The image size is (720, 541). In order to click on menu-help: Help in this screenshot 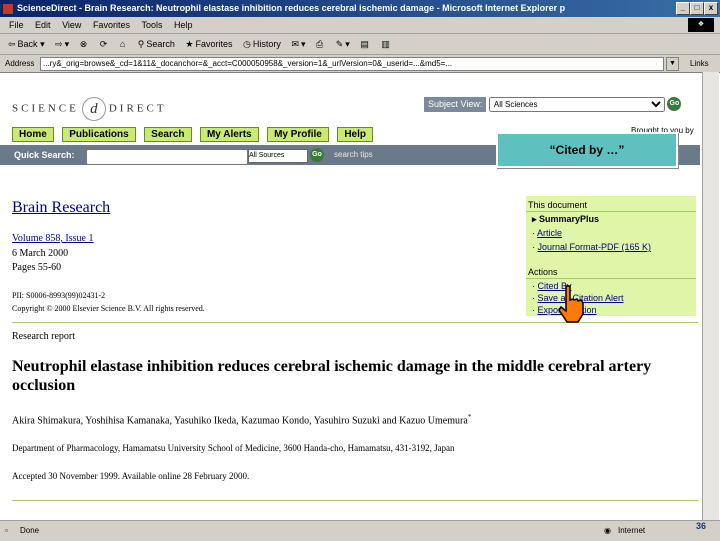, I will do `click(183, 25)`.